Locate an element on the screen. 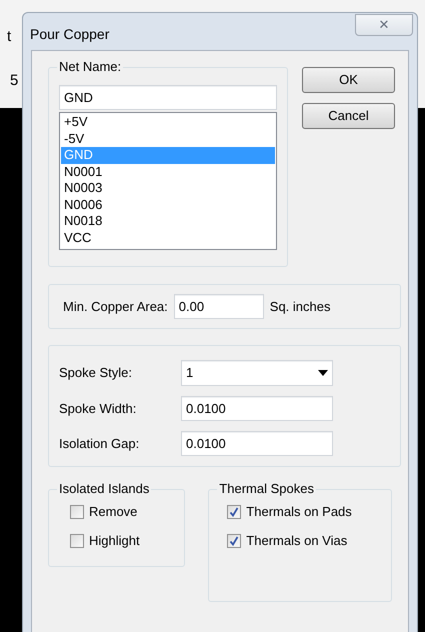 This screenshot has height=632, width=425. net-list-item: VCC is located at coordinates (168, 238).